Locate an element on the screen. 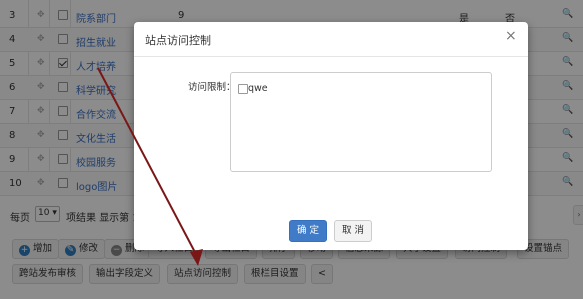 The height and width of the screenshot is (299, 583). dialog-divider is located at coordinates (331, 56).